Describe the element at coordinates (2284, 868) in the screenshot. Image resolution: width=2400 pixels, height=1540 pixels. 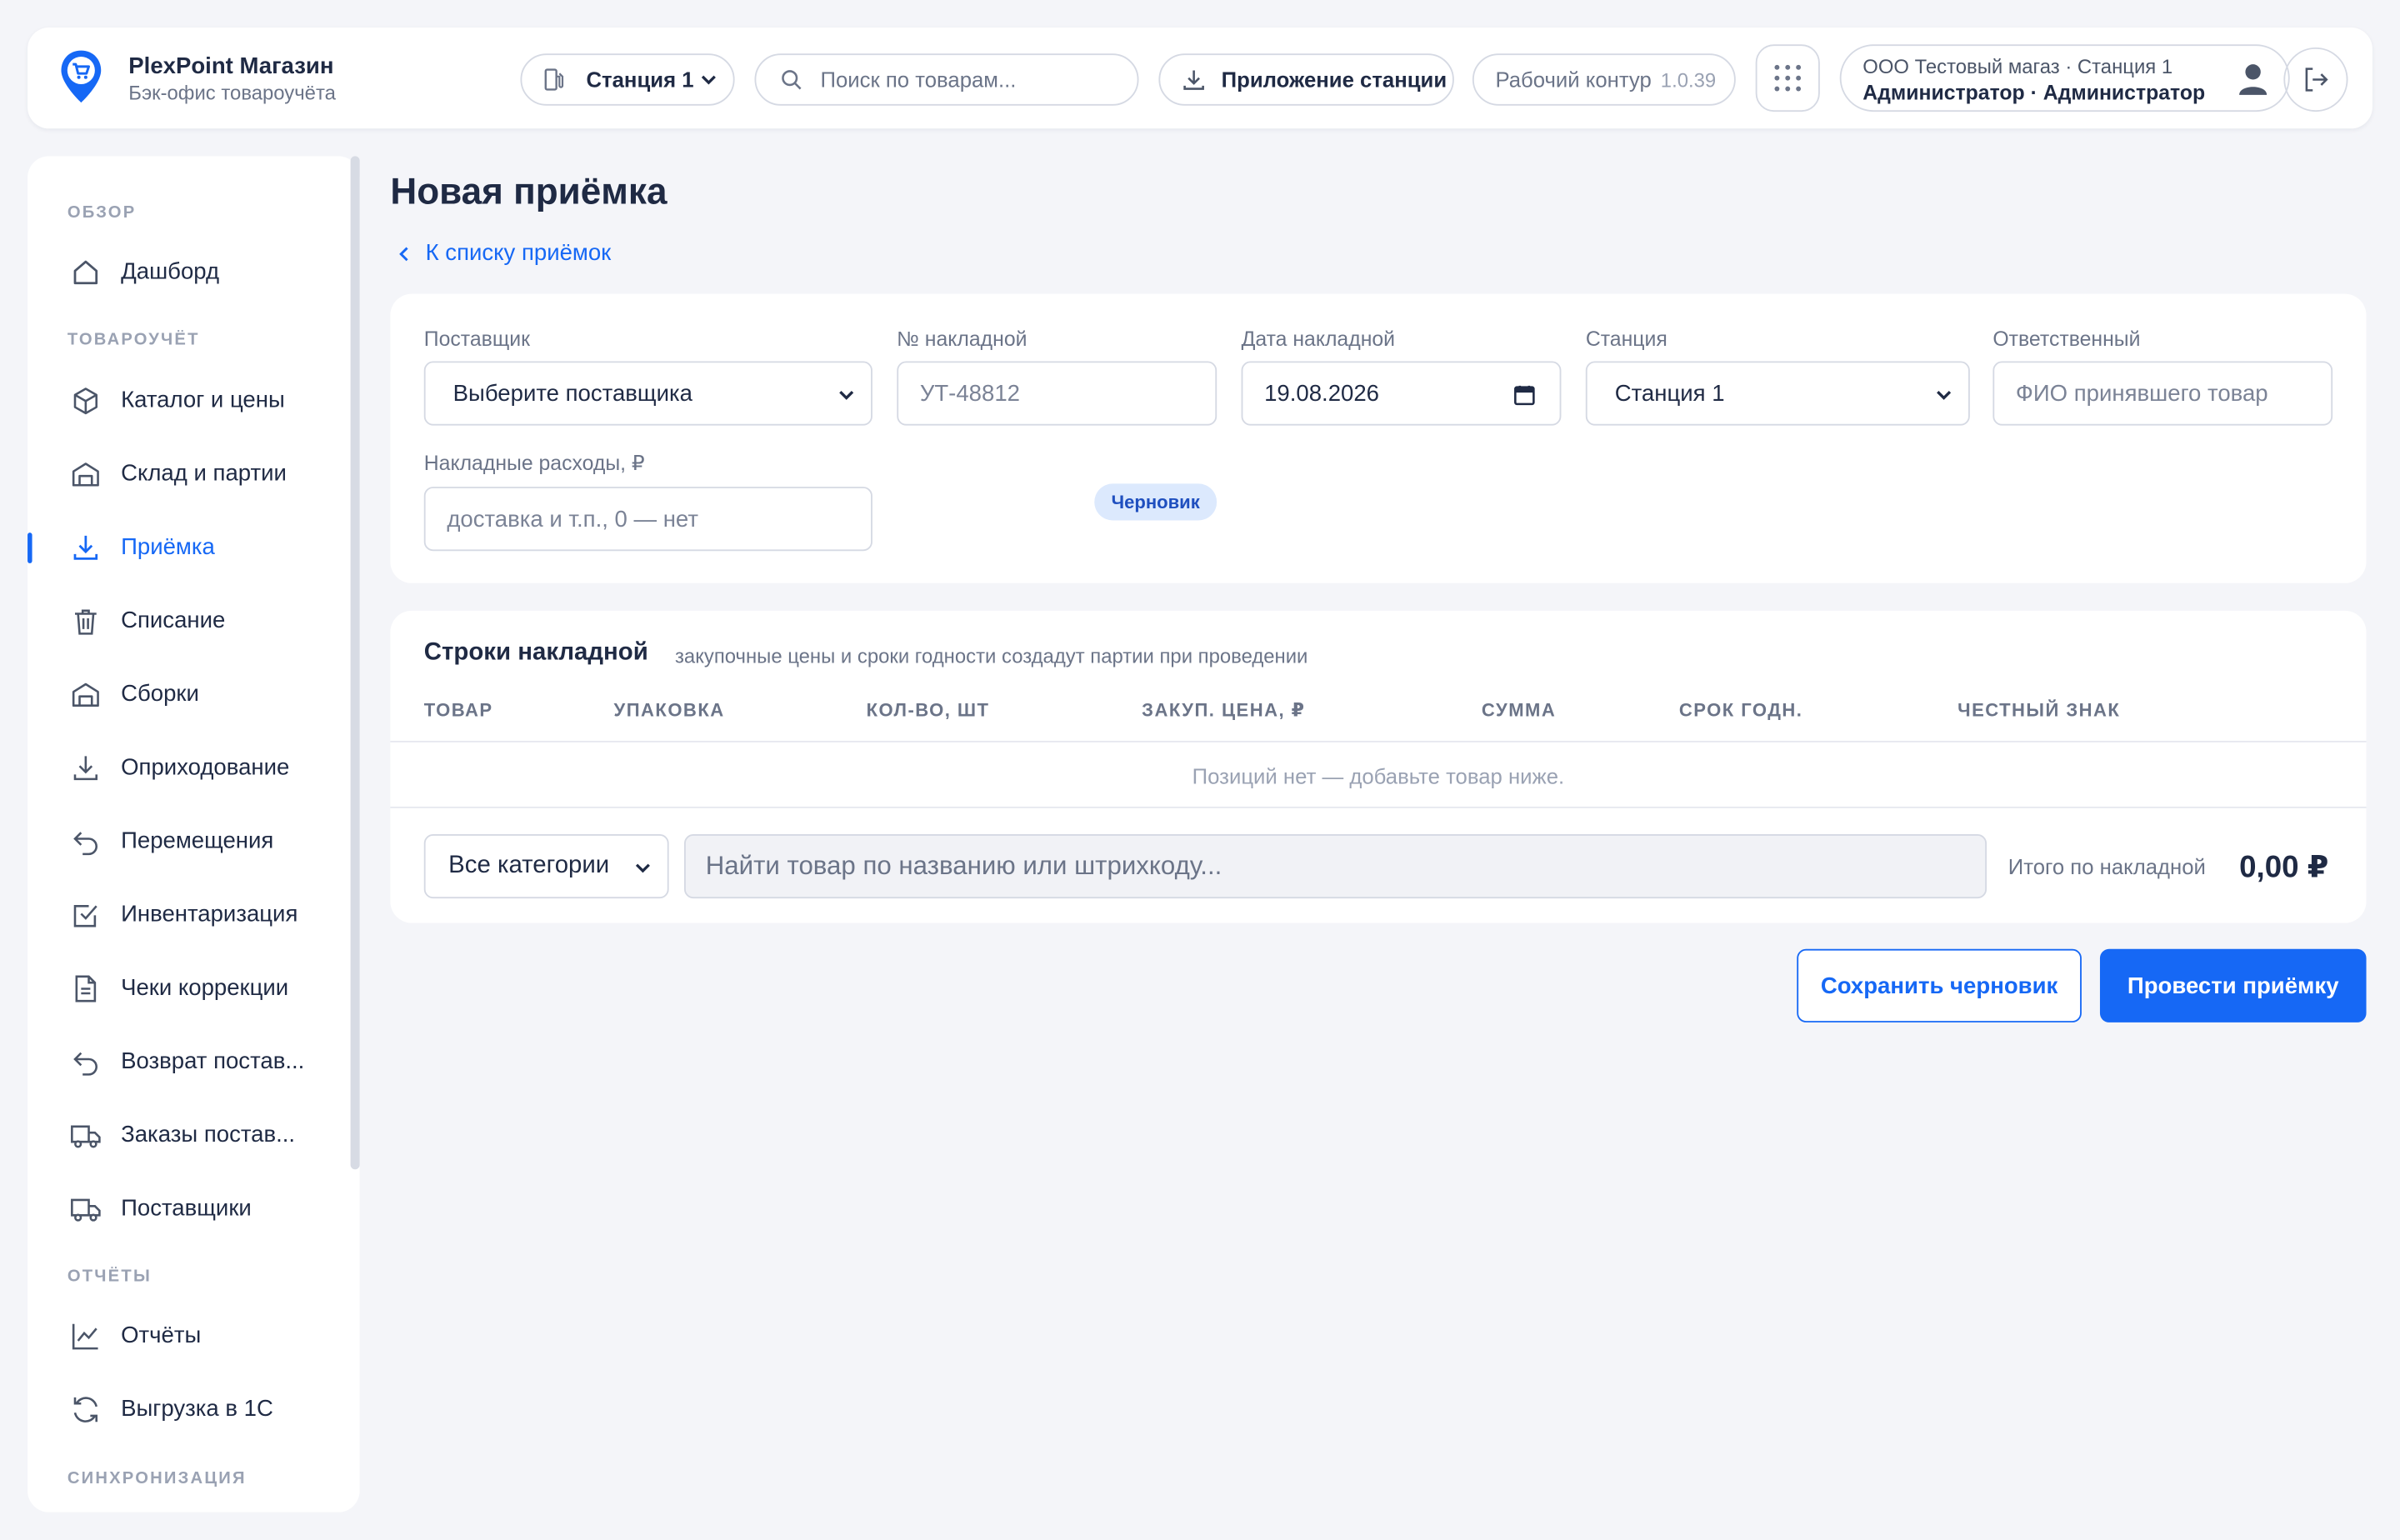
I see `total-value: 0,00 ₽` at that location.